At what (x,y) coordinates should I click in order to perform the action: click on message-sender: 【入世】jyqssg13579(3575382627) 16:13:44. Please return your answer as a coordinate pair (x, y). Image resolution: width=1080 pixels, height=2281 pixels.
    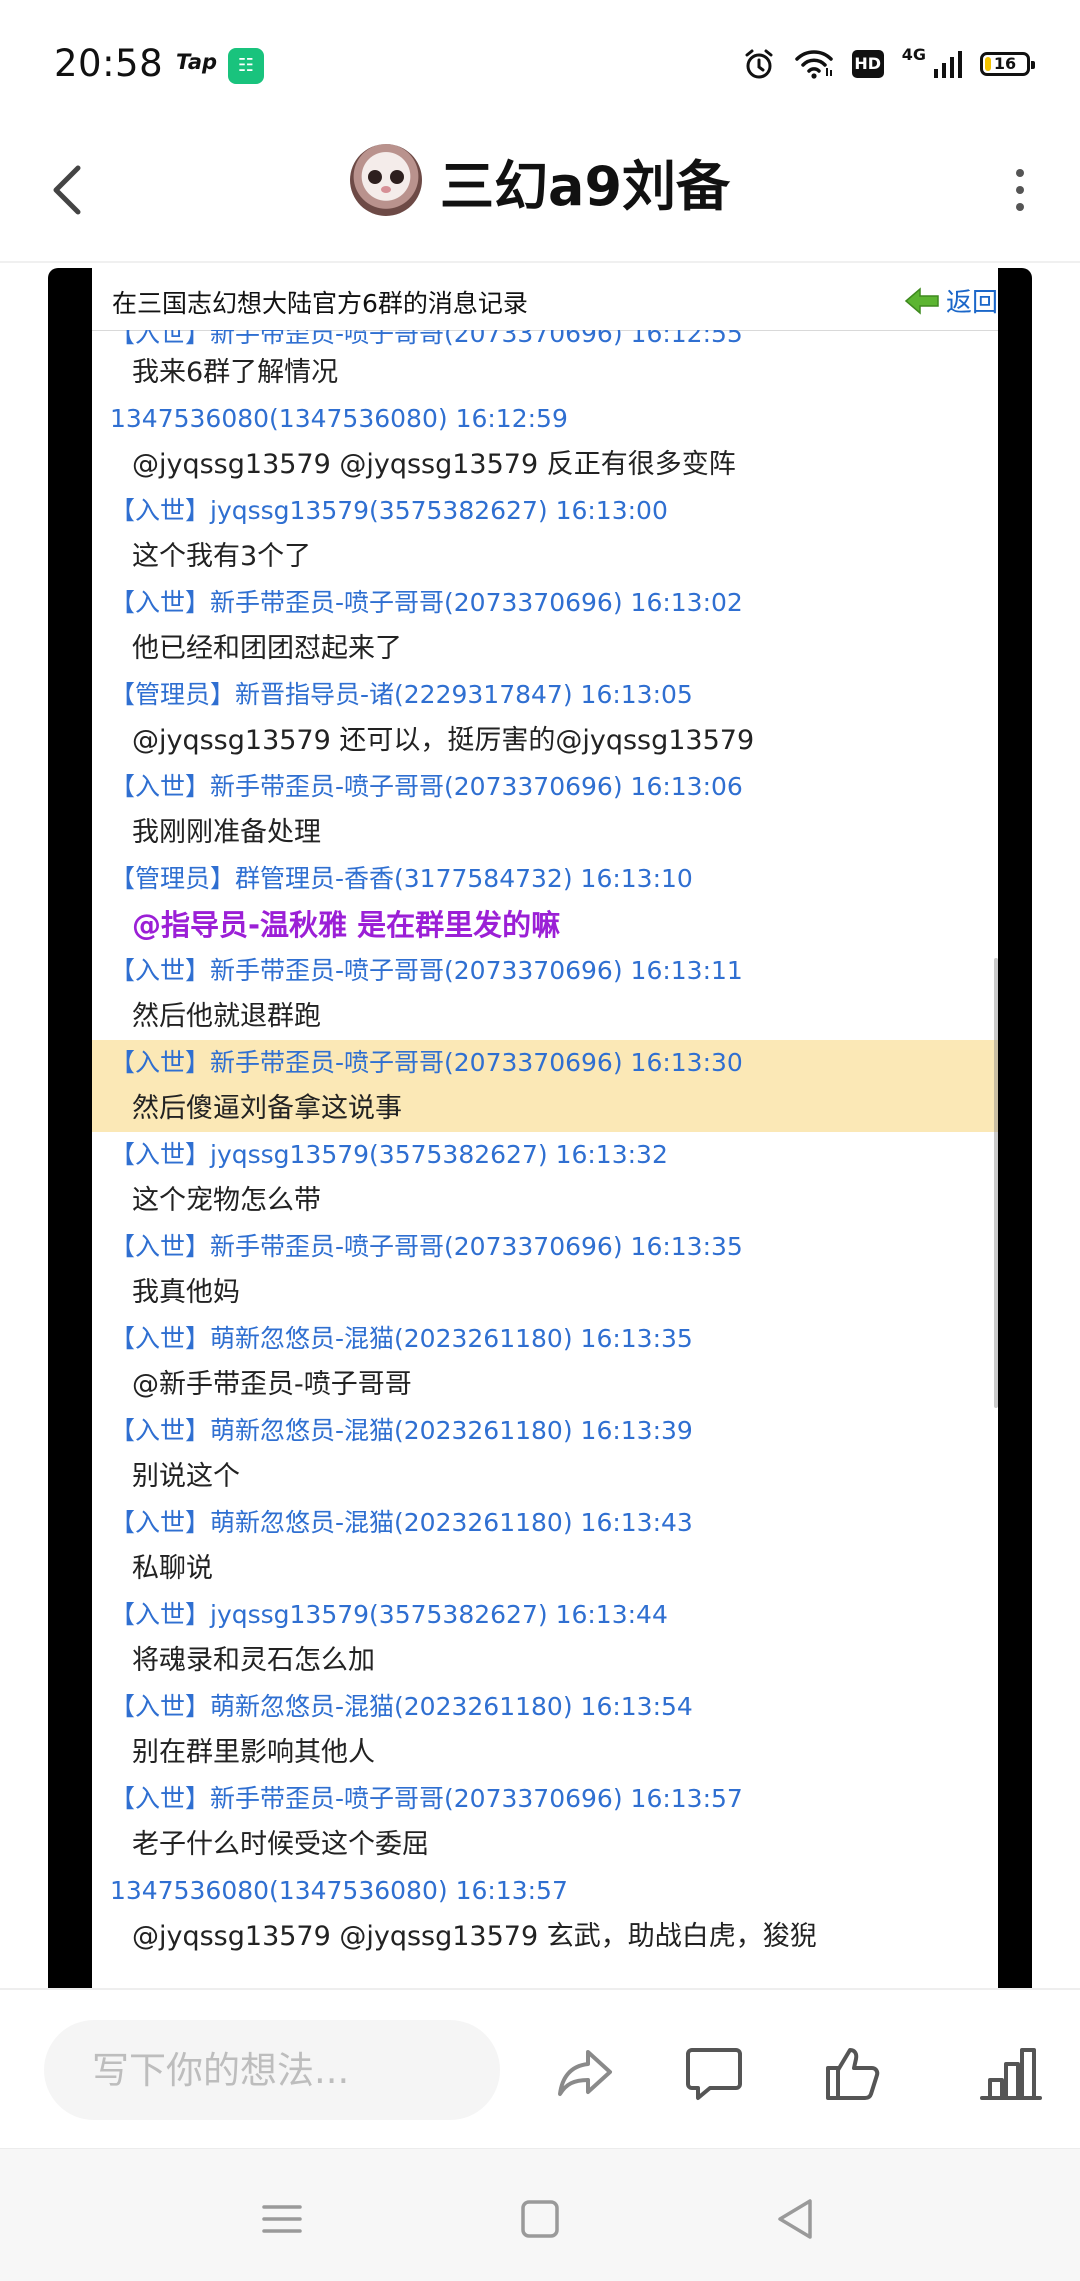
    Looking at the image, I should click on (389, 1614).